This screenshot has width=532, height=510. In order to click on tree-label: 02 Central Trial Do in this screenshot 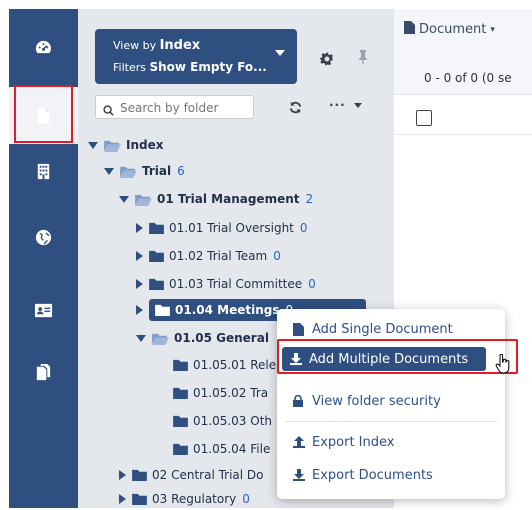, I will do `click(208, 475)`.